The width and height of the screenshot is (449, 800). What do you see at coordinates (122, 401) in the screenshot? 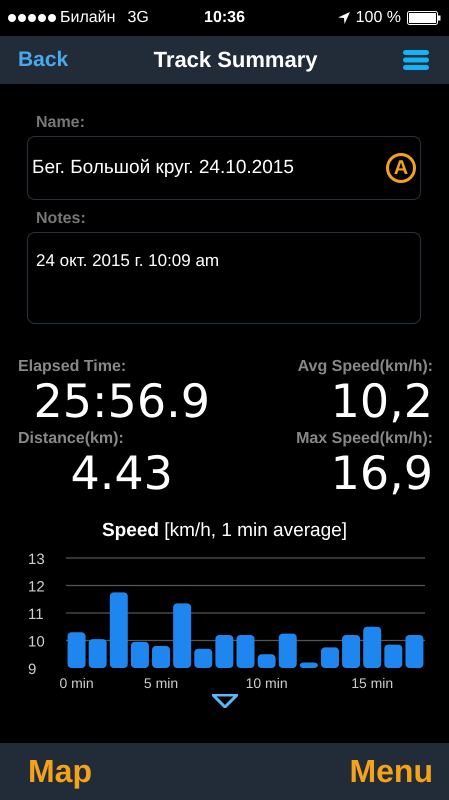
I see `stat-value: 25:56.9` at bounding box center [122, 401].